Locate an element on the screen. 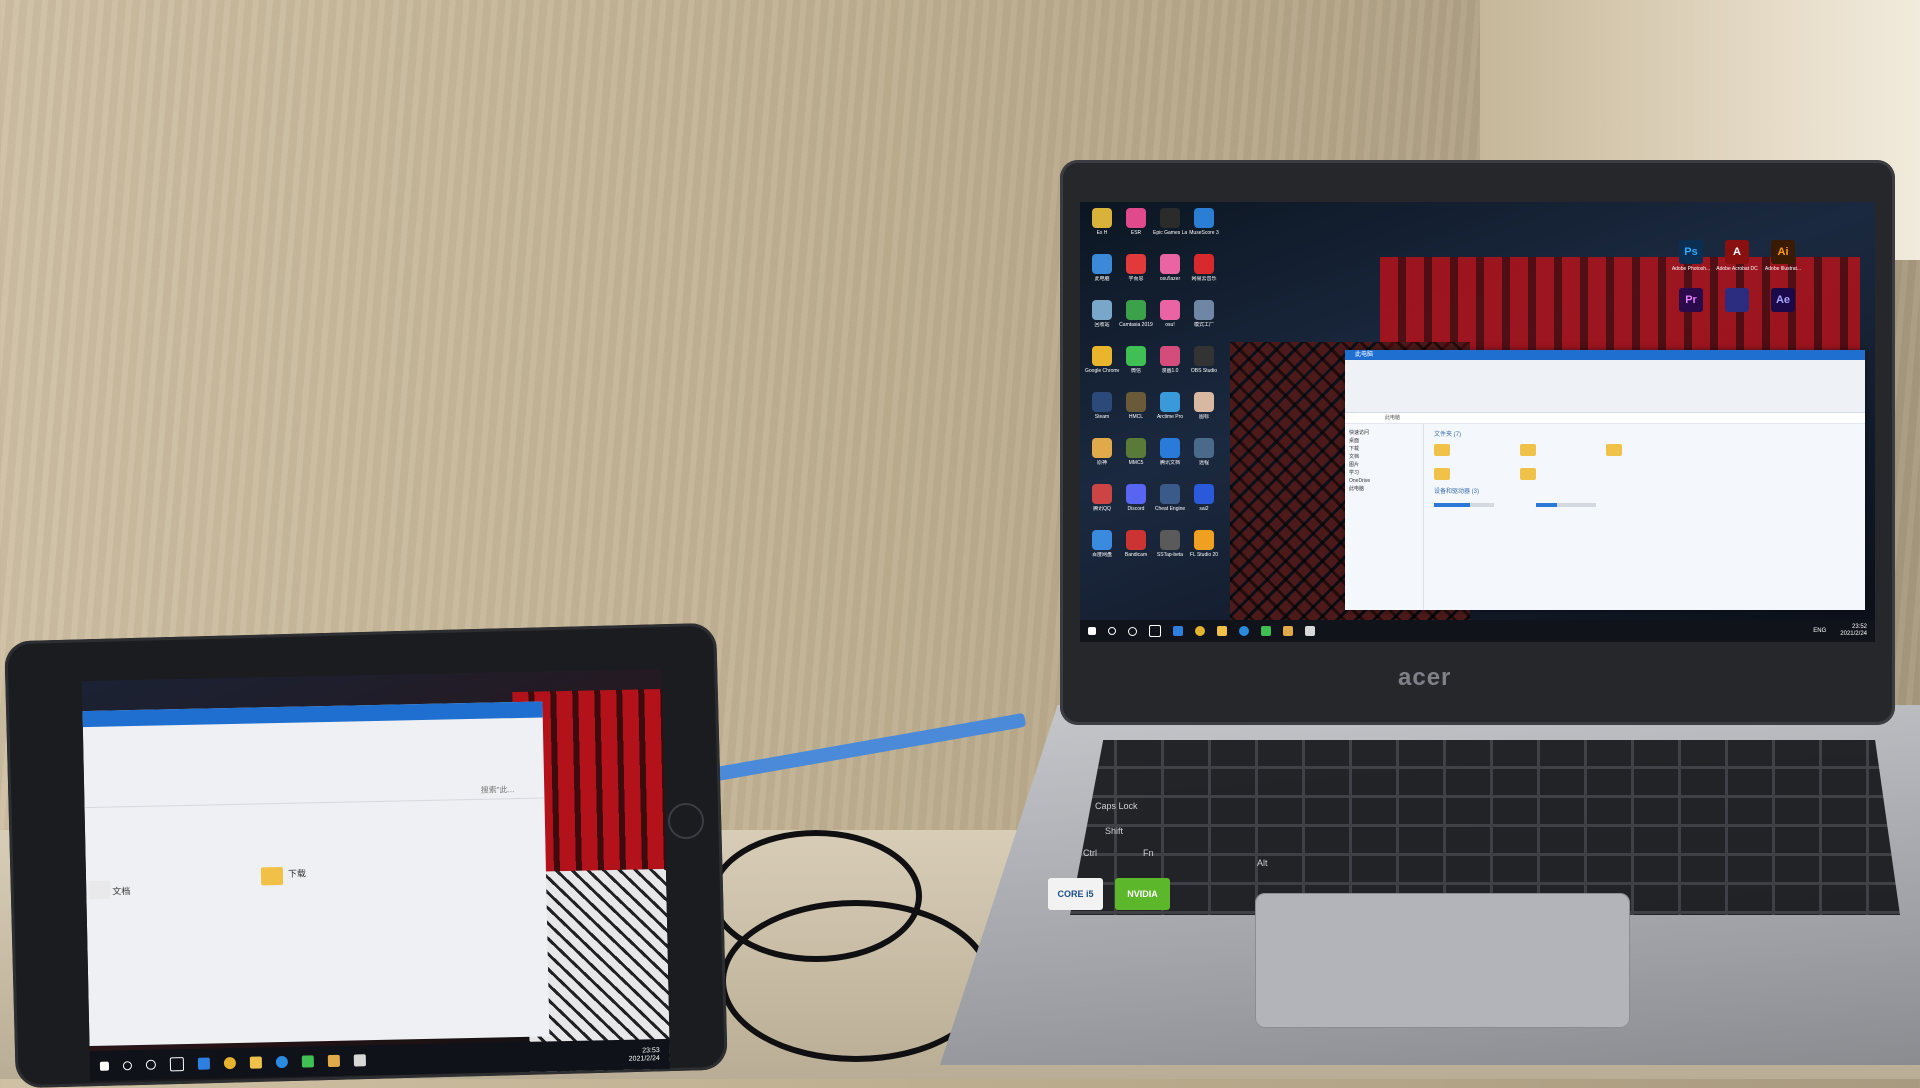  downloads-folder-icon is located at coordinates (272, 876).